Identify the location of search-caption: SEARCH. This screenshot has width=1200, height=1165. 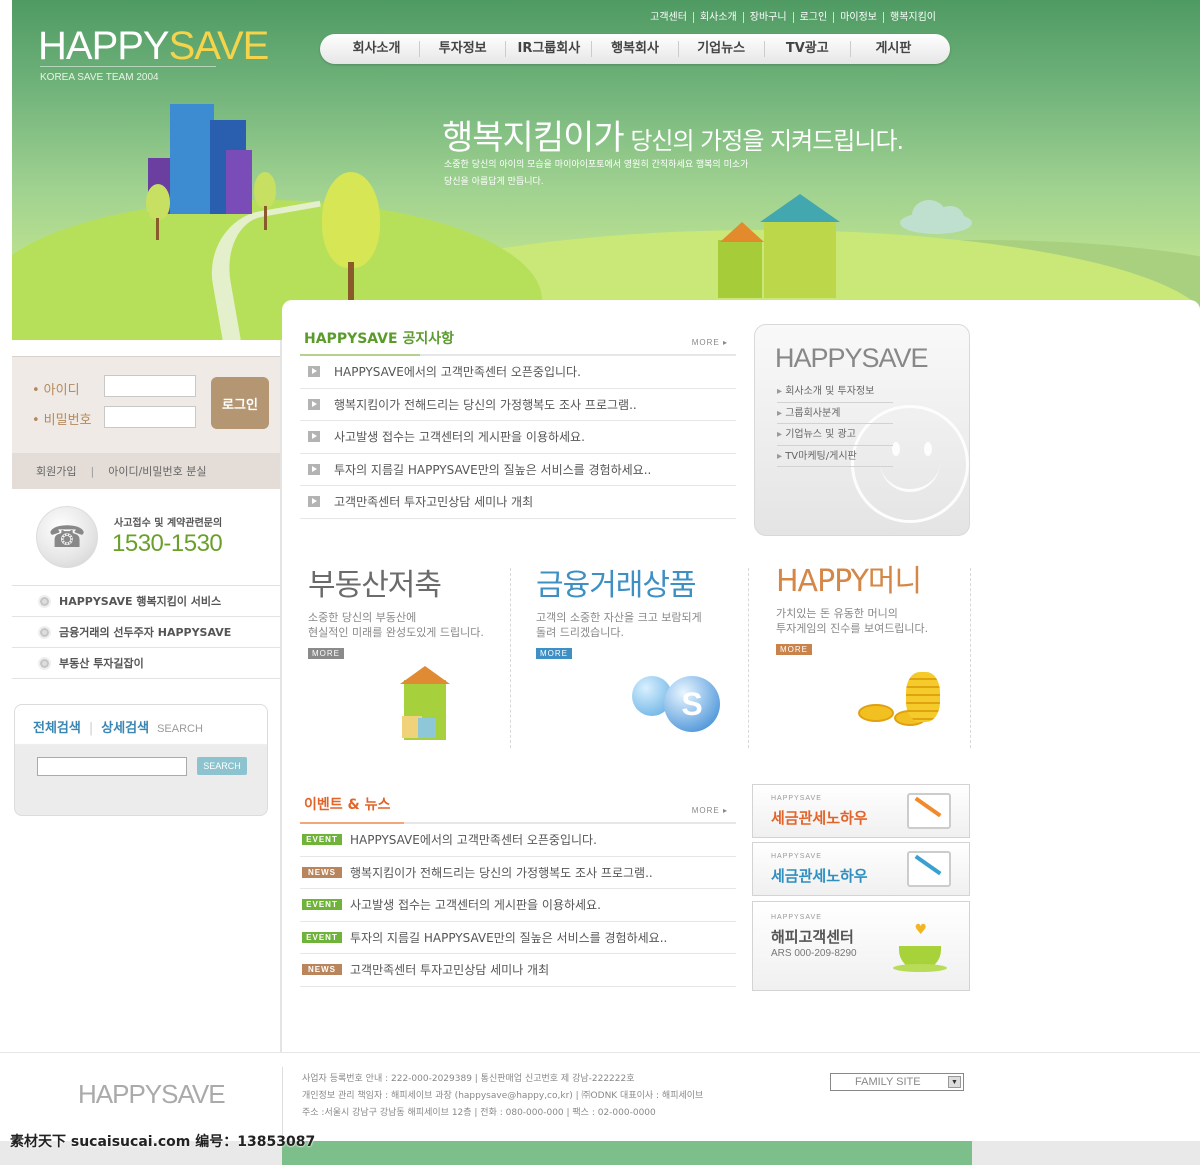
(180, 729).